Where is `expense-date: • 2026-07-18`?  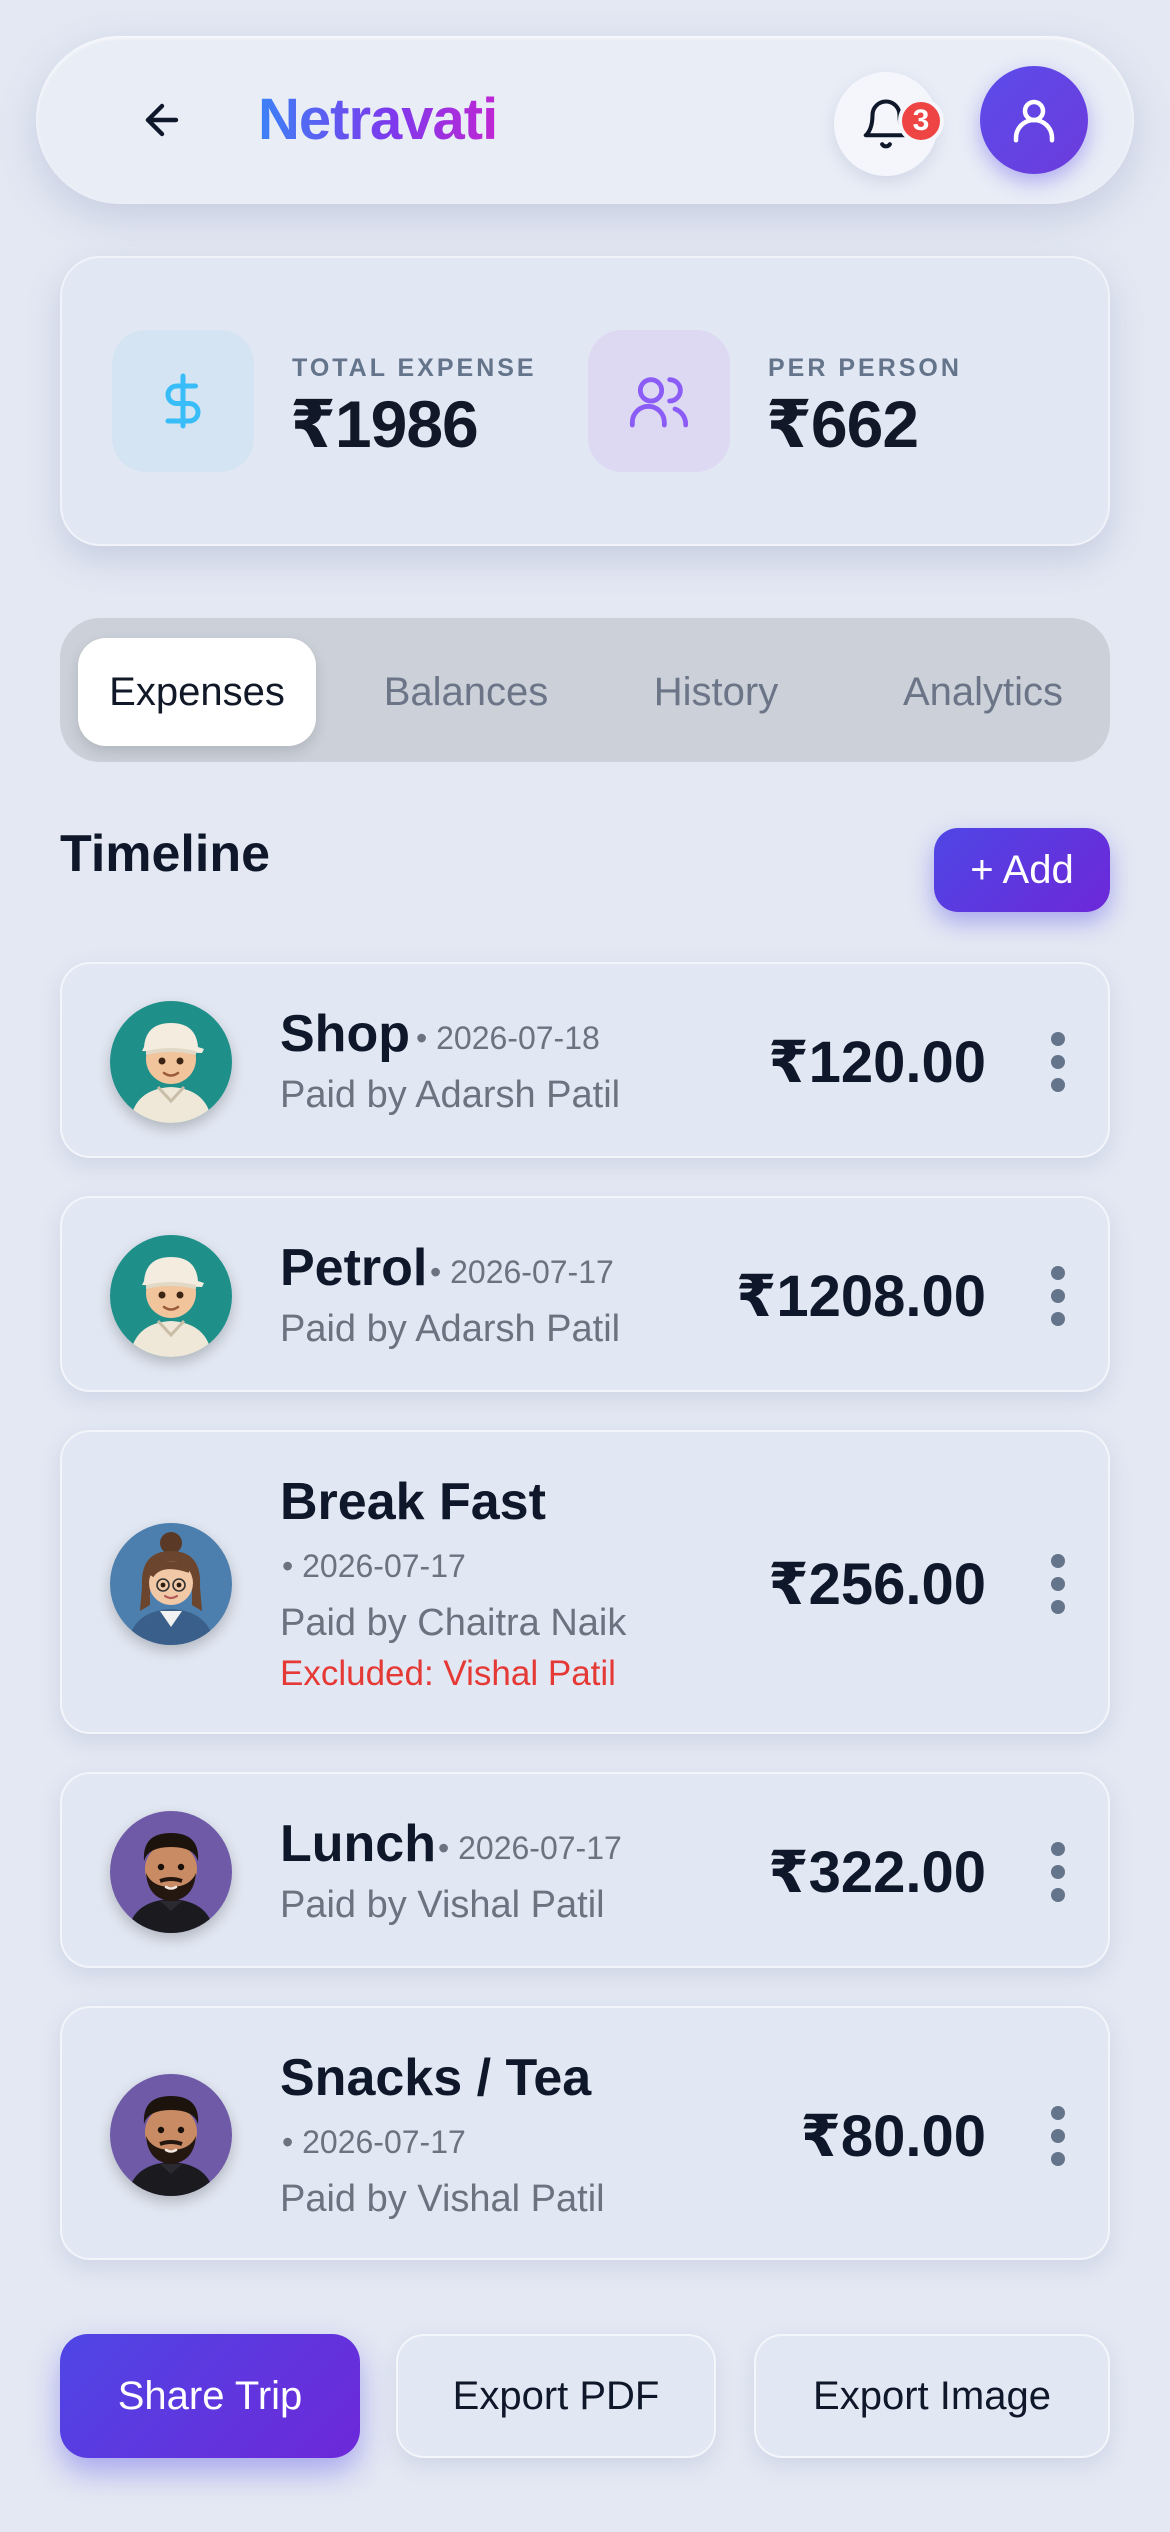
expense-date: • 2026-07-18 is located at coordinates (508, 1038).